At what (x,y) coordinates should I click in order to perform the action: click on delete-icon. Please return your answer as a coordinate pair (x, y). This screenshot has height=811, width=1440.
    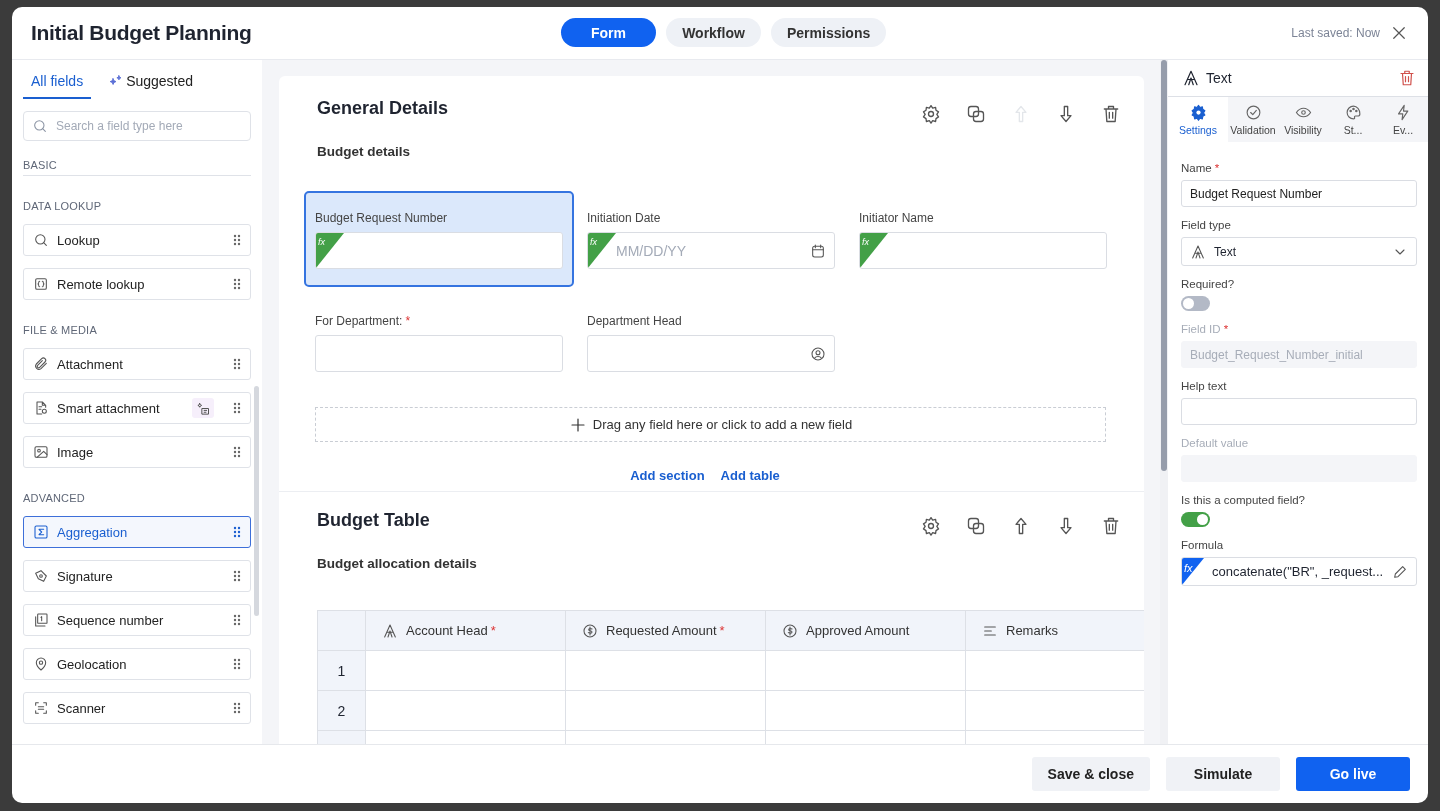
    Looking at the image, I should click on (1407, 78).